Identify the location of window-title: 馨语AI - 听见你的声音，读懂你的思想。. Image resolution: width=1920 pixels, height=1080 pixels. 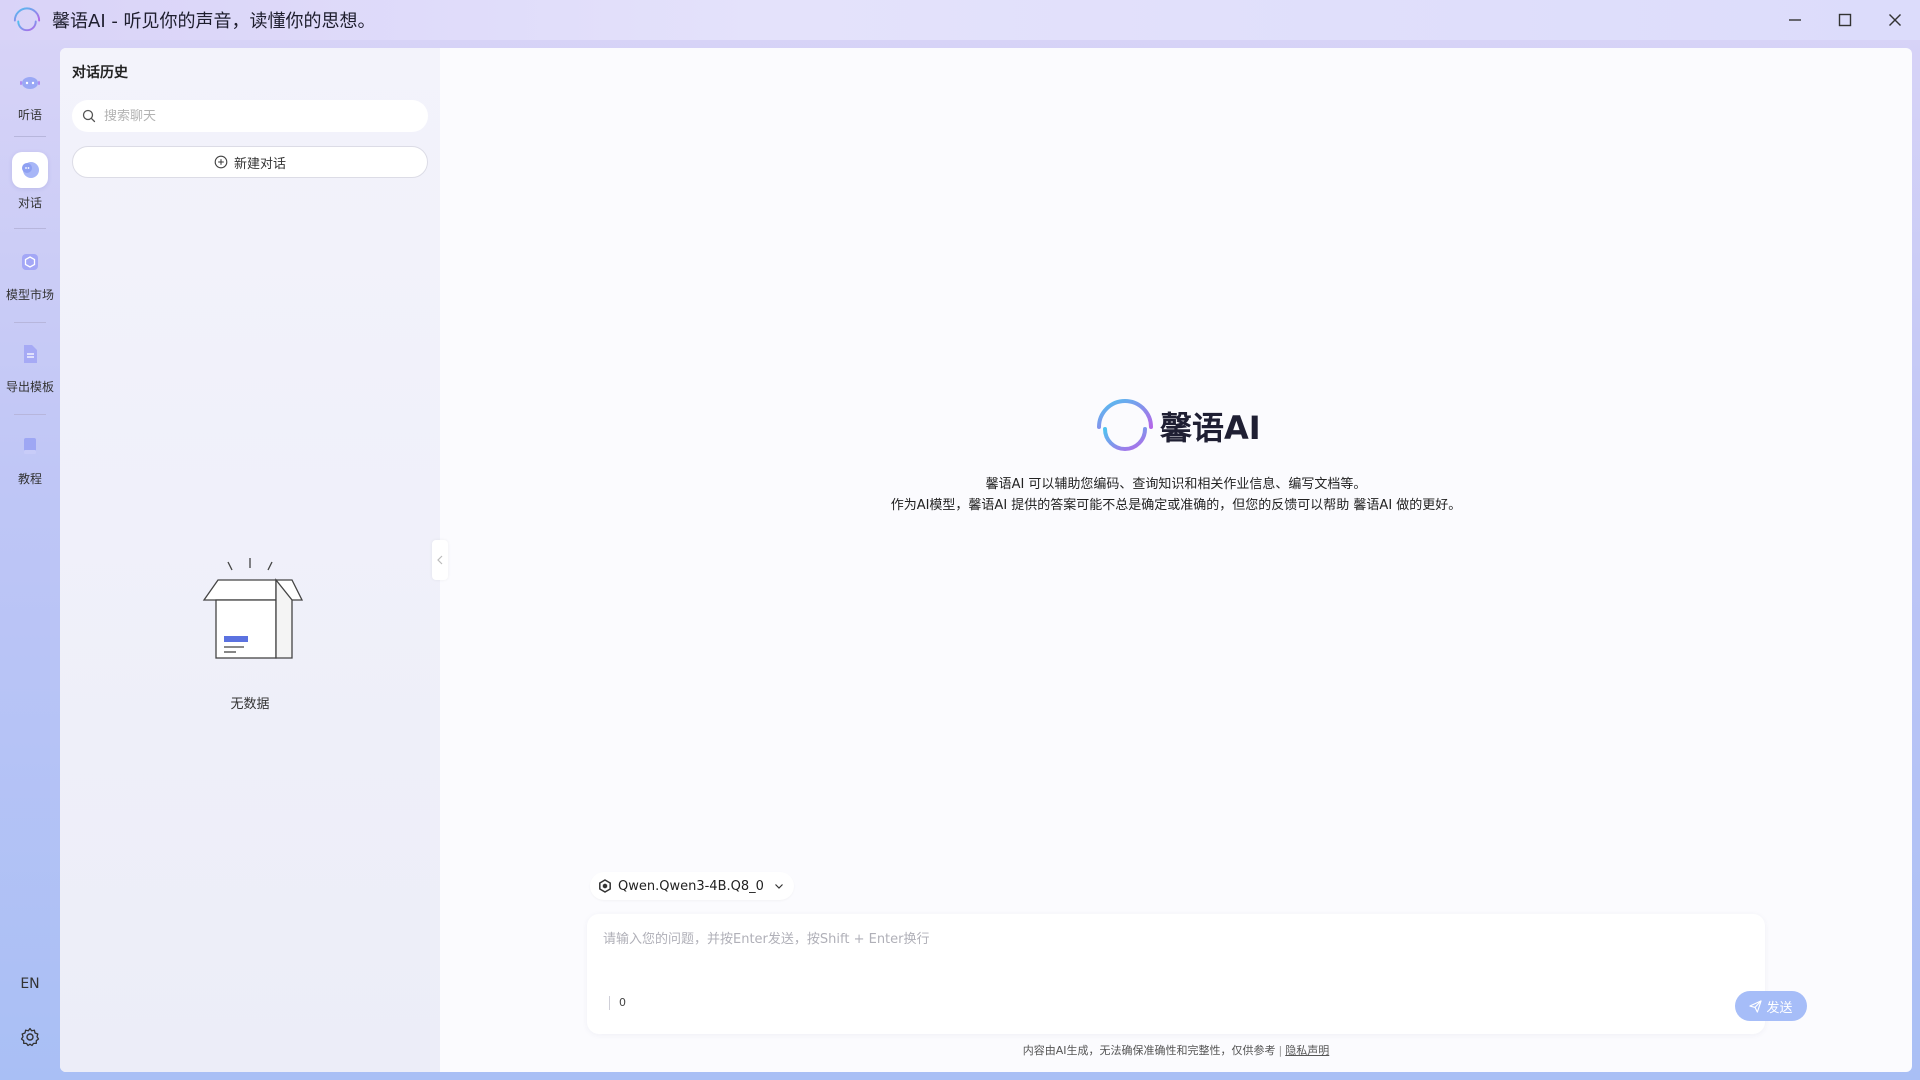
(214, 21).